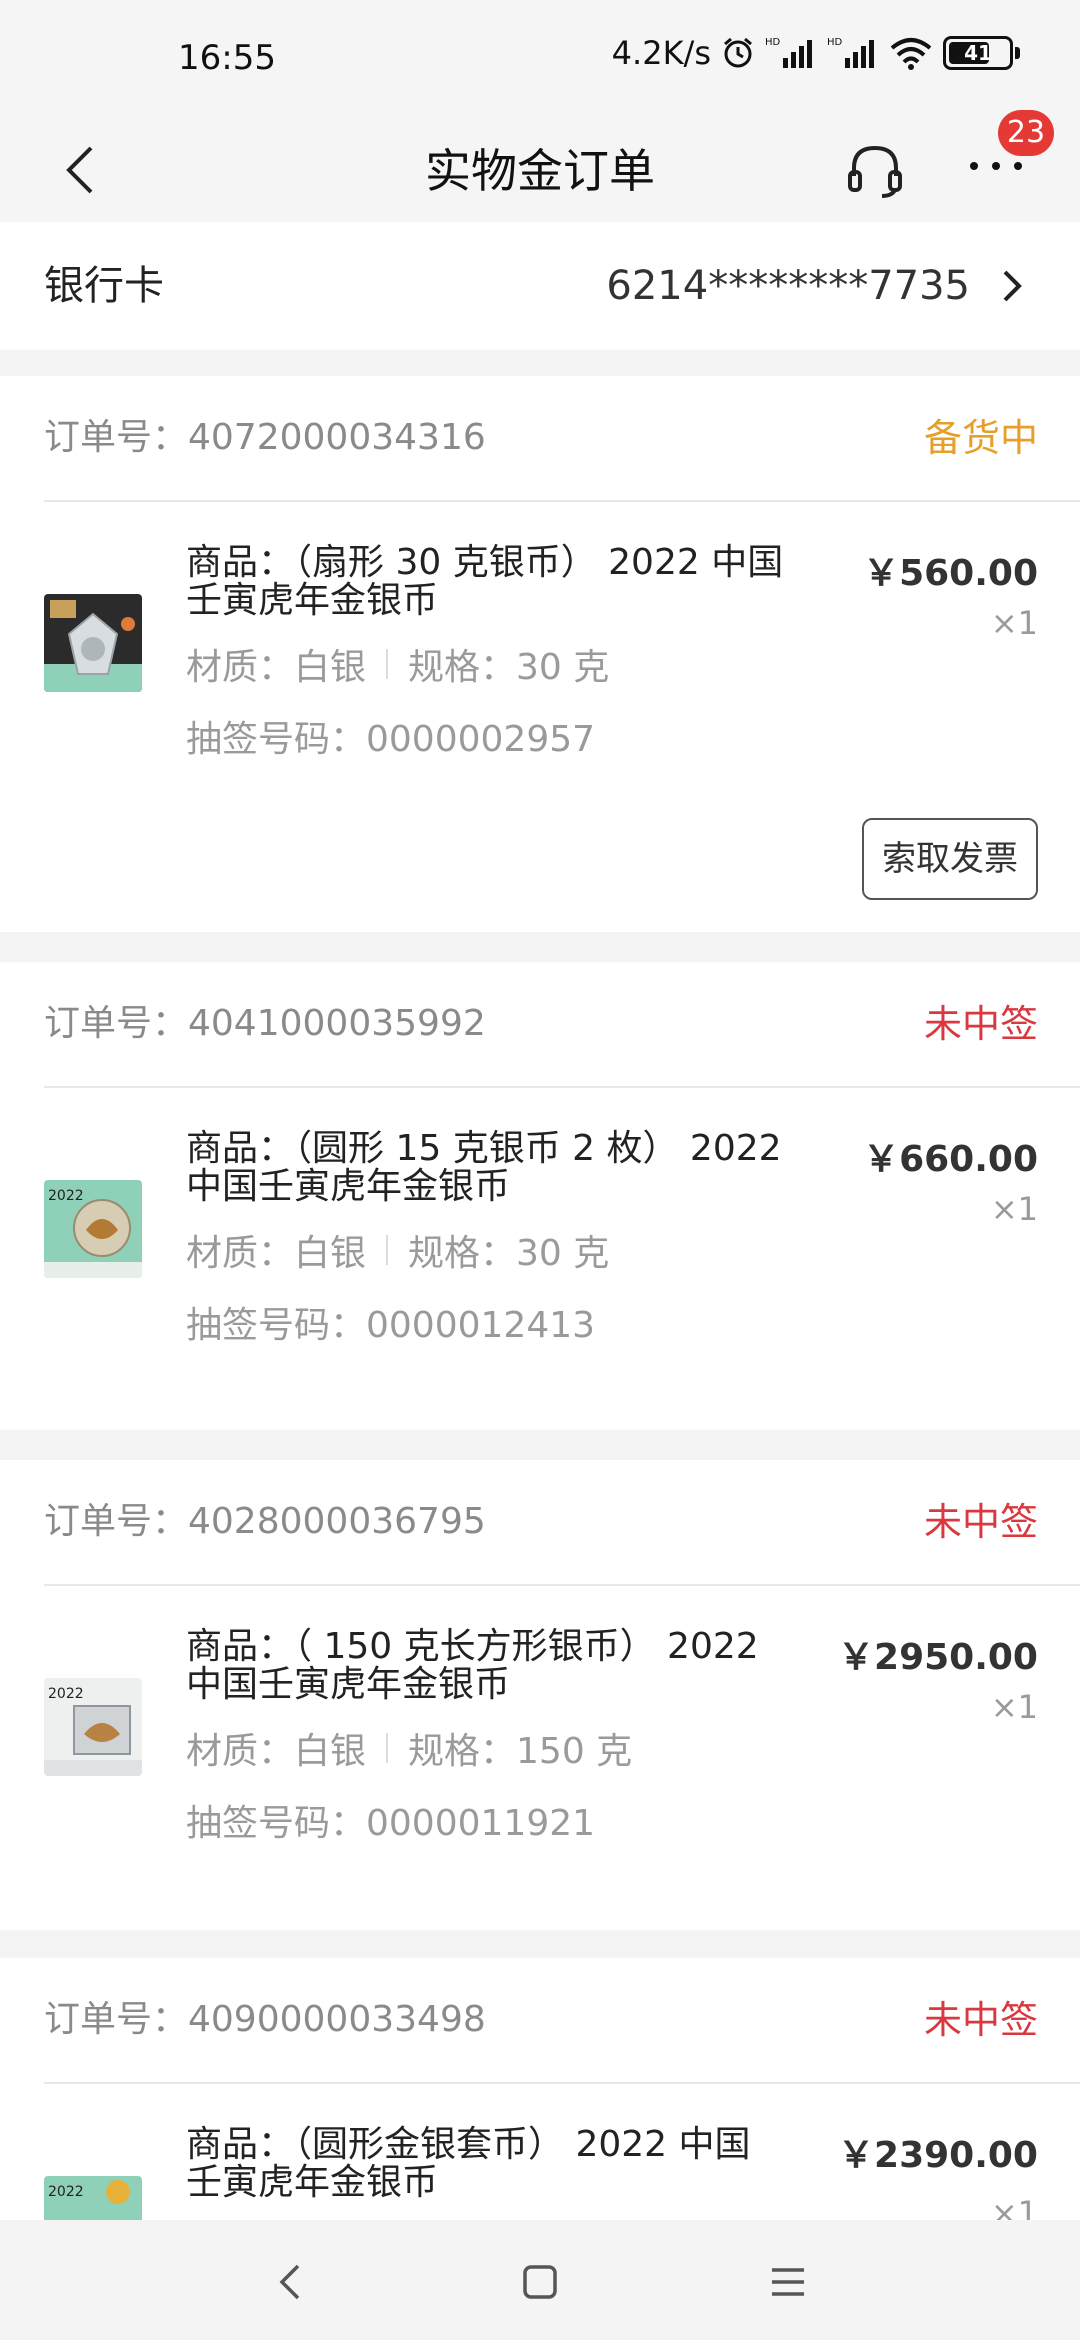 This screenshot has height=2340, width=1080. I want to click on price: ￥2390.00, so click(938, 2155).